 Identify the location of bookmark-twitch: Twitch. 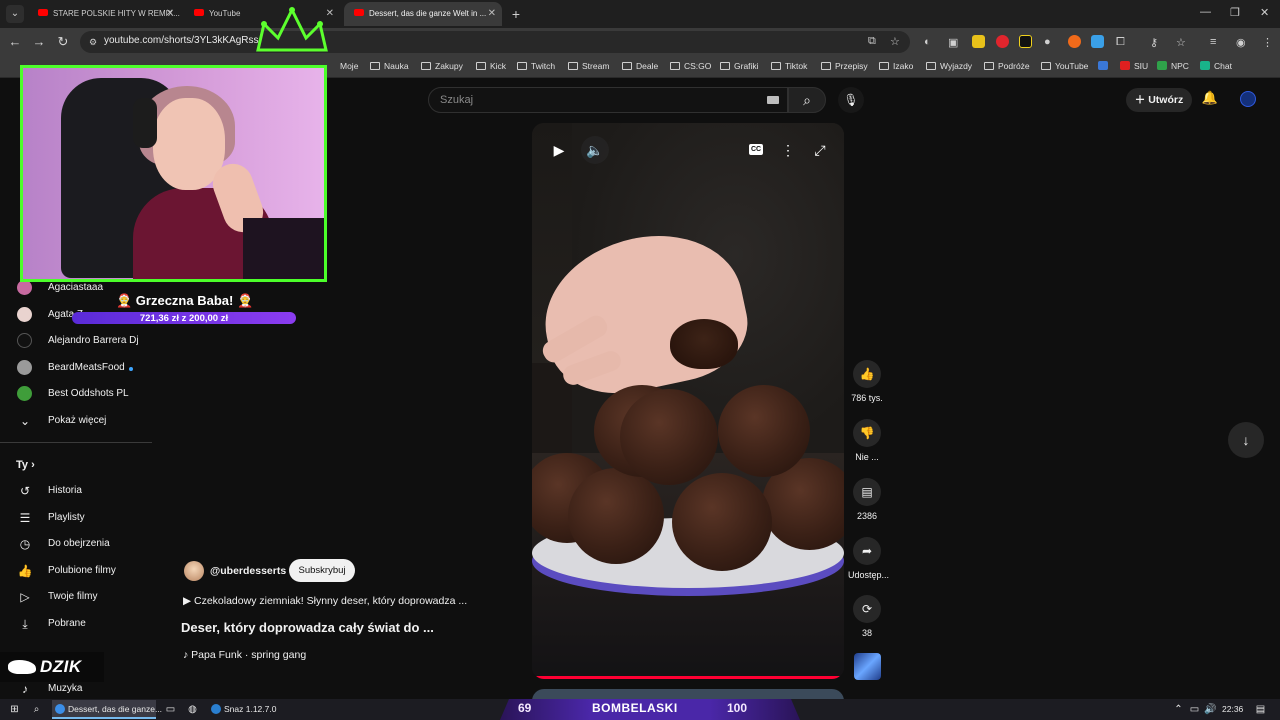
(536, 66).